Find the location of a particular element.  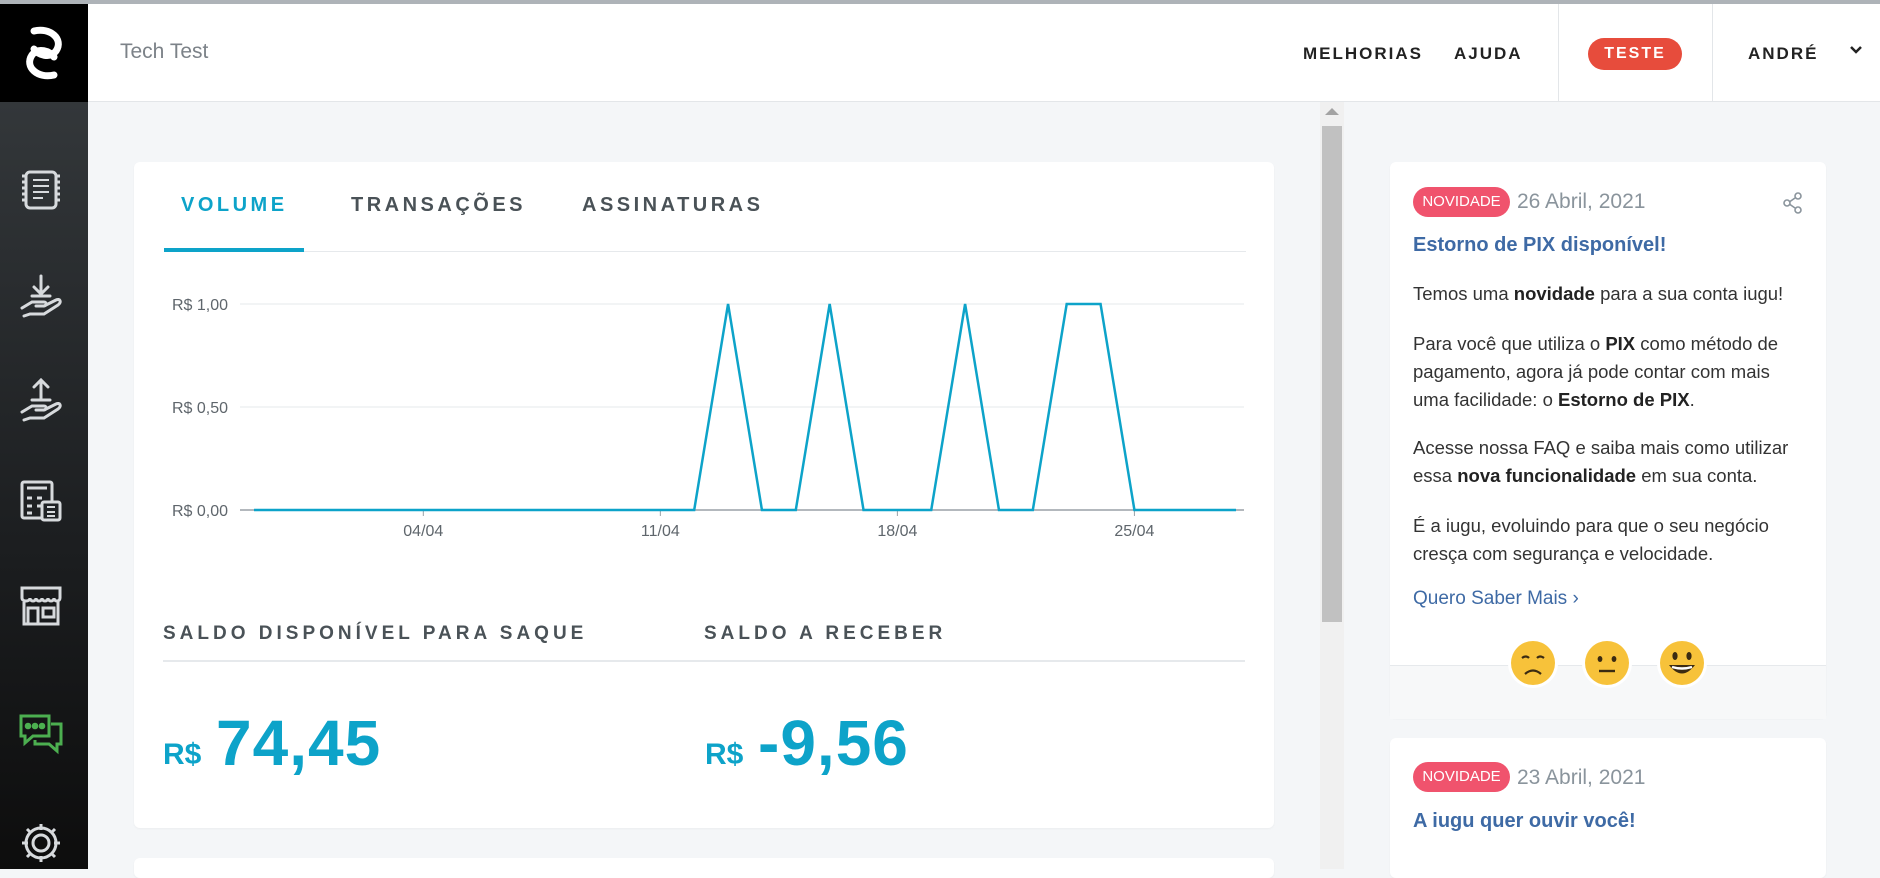

sidebar-item-settings is located at coordinates (41, 843).